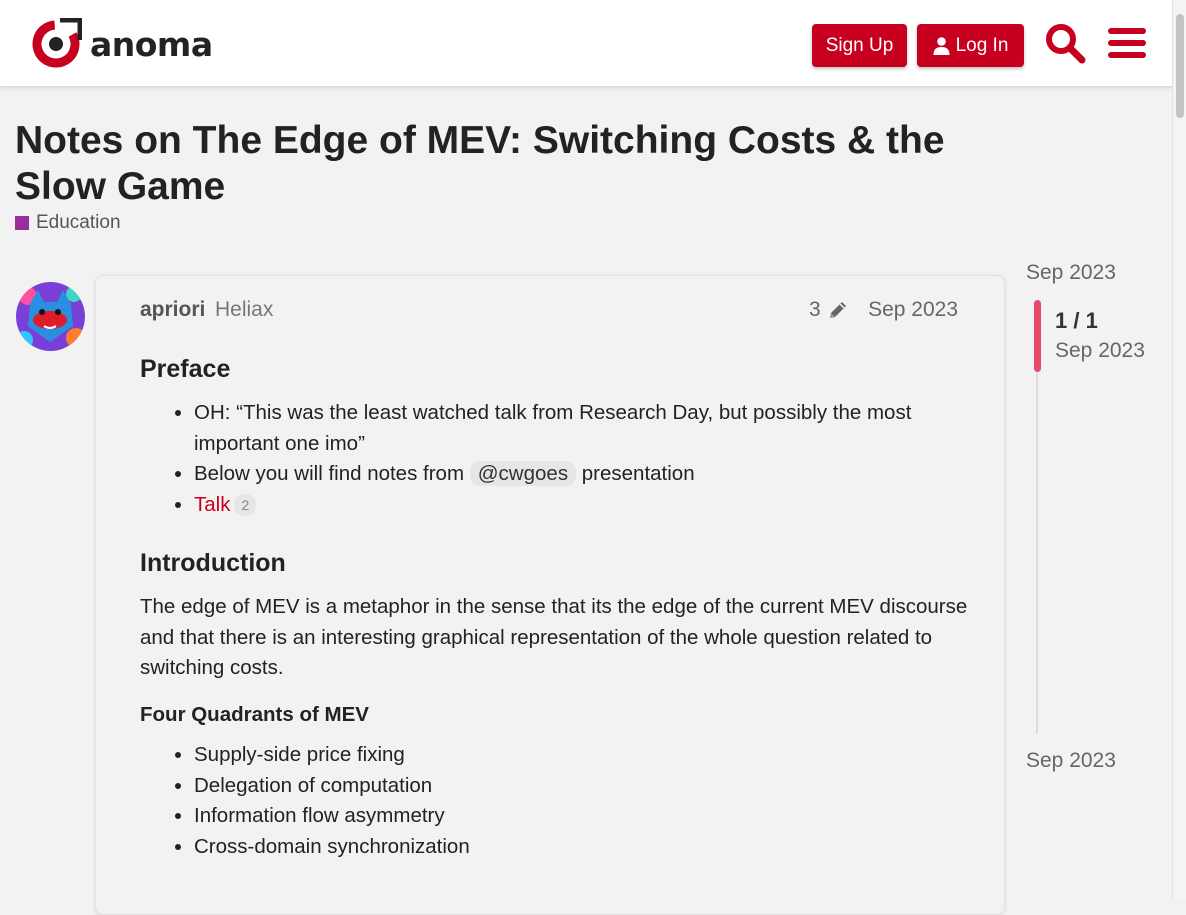 The height and width of the screenshot is (915, 1186). Describe the element at coordinates (1179, 450) in the screenshot. I see `page-scrollbar` at that location.